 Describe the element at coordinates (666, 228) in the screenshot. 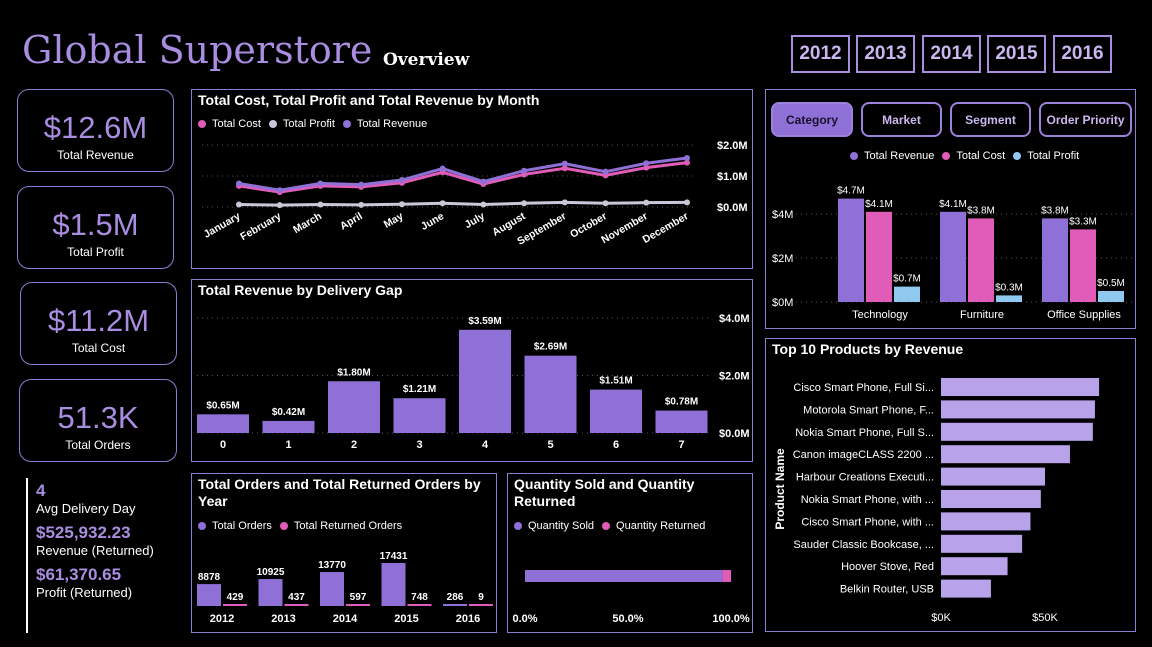

I see `x-tick-label: December` at that location.